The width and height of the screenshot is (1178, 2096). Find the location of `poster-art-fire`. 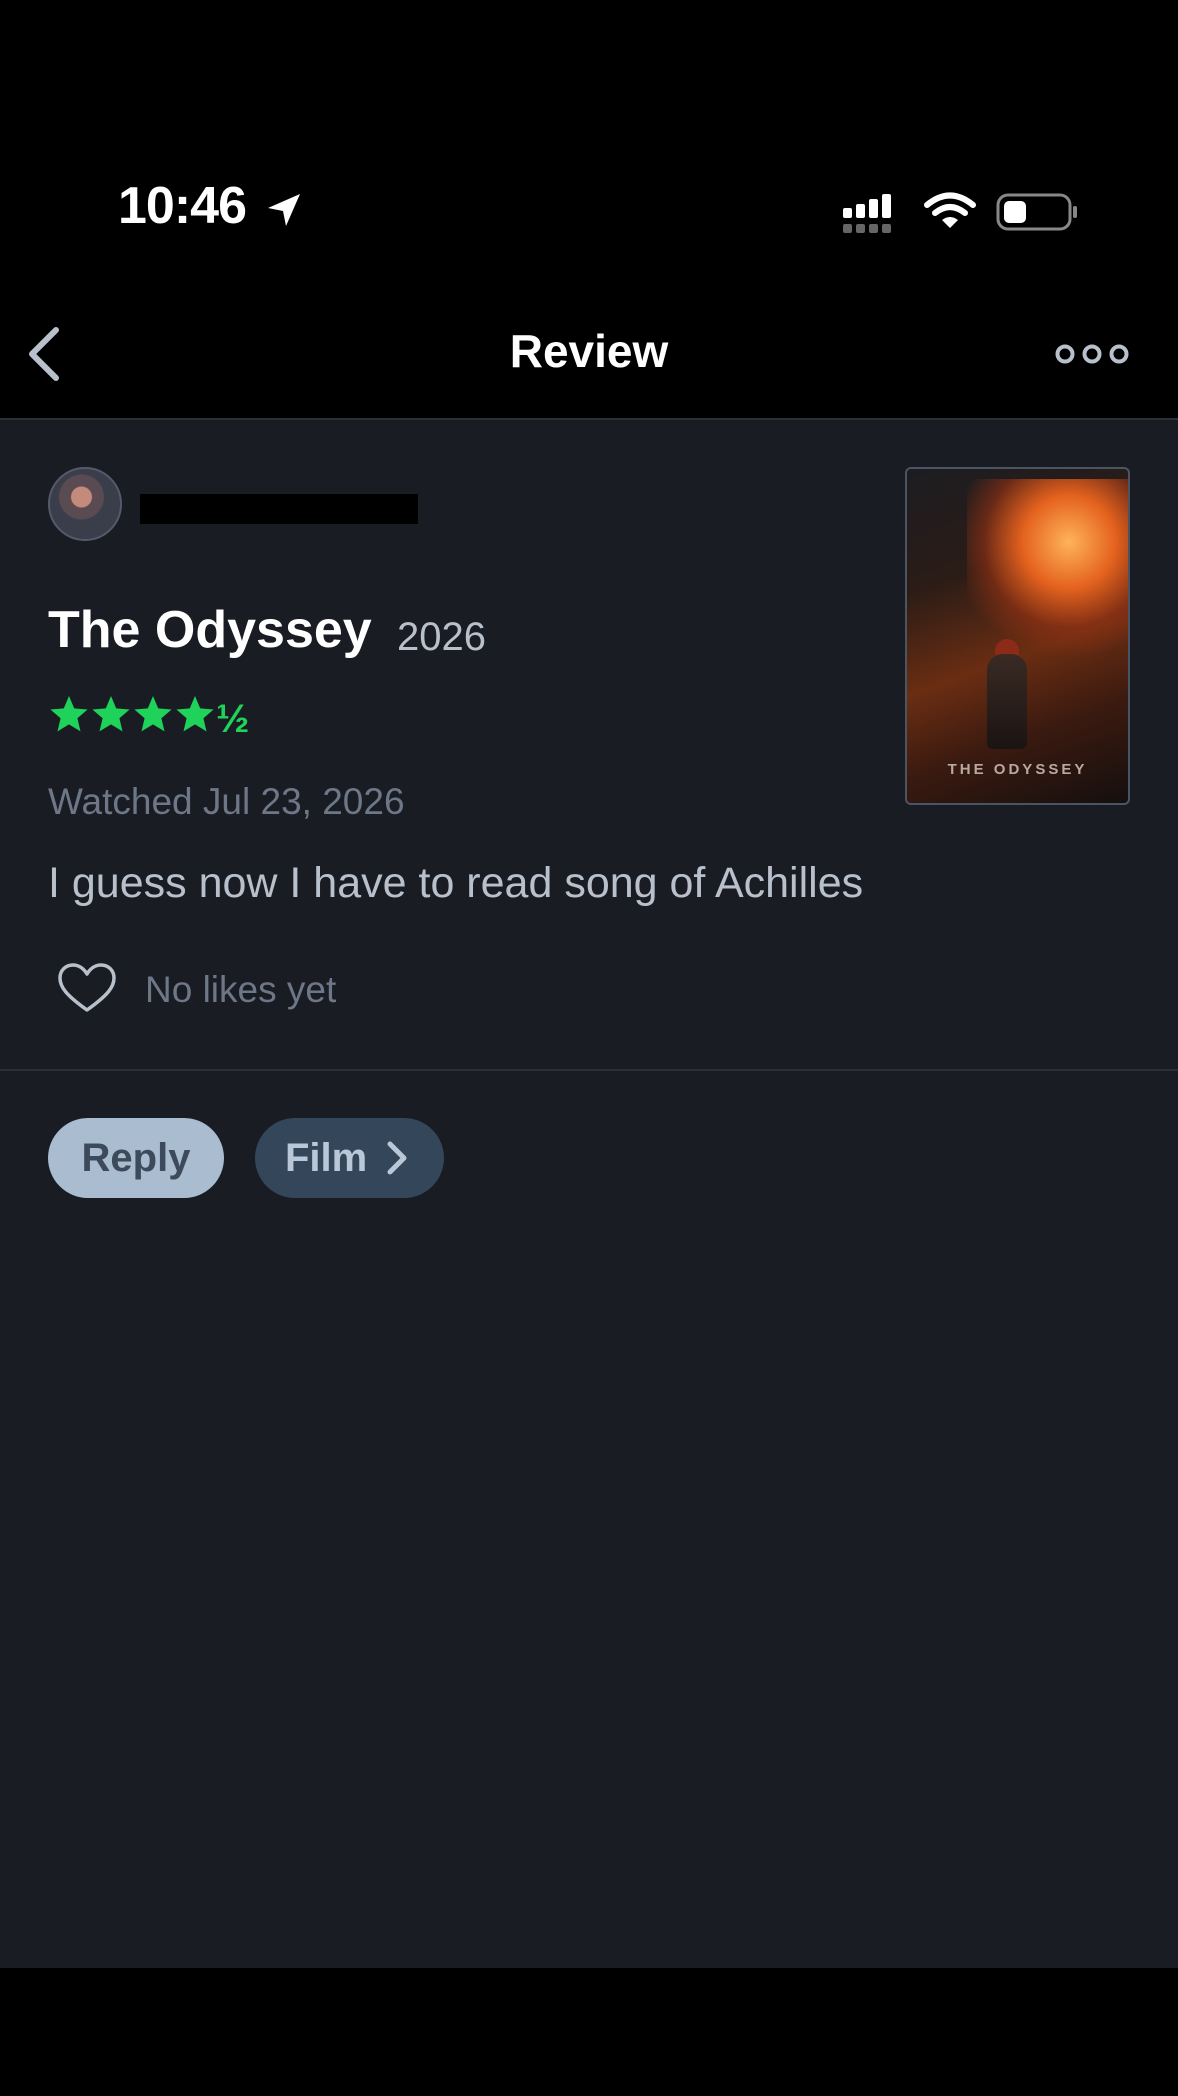

poster-art-fire is located at coordinates (1047, 569).